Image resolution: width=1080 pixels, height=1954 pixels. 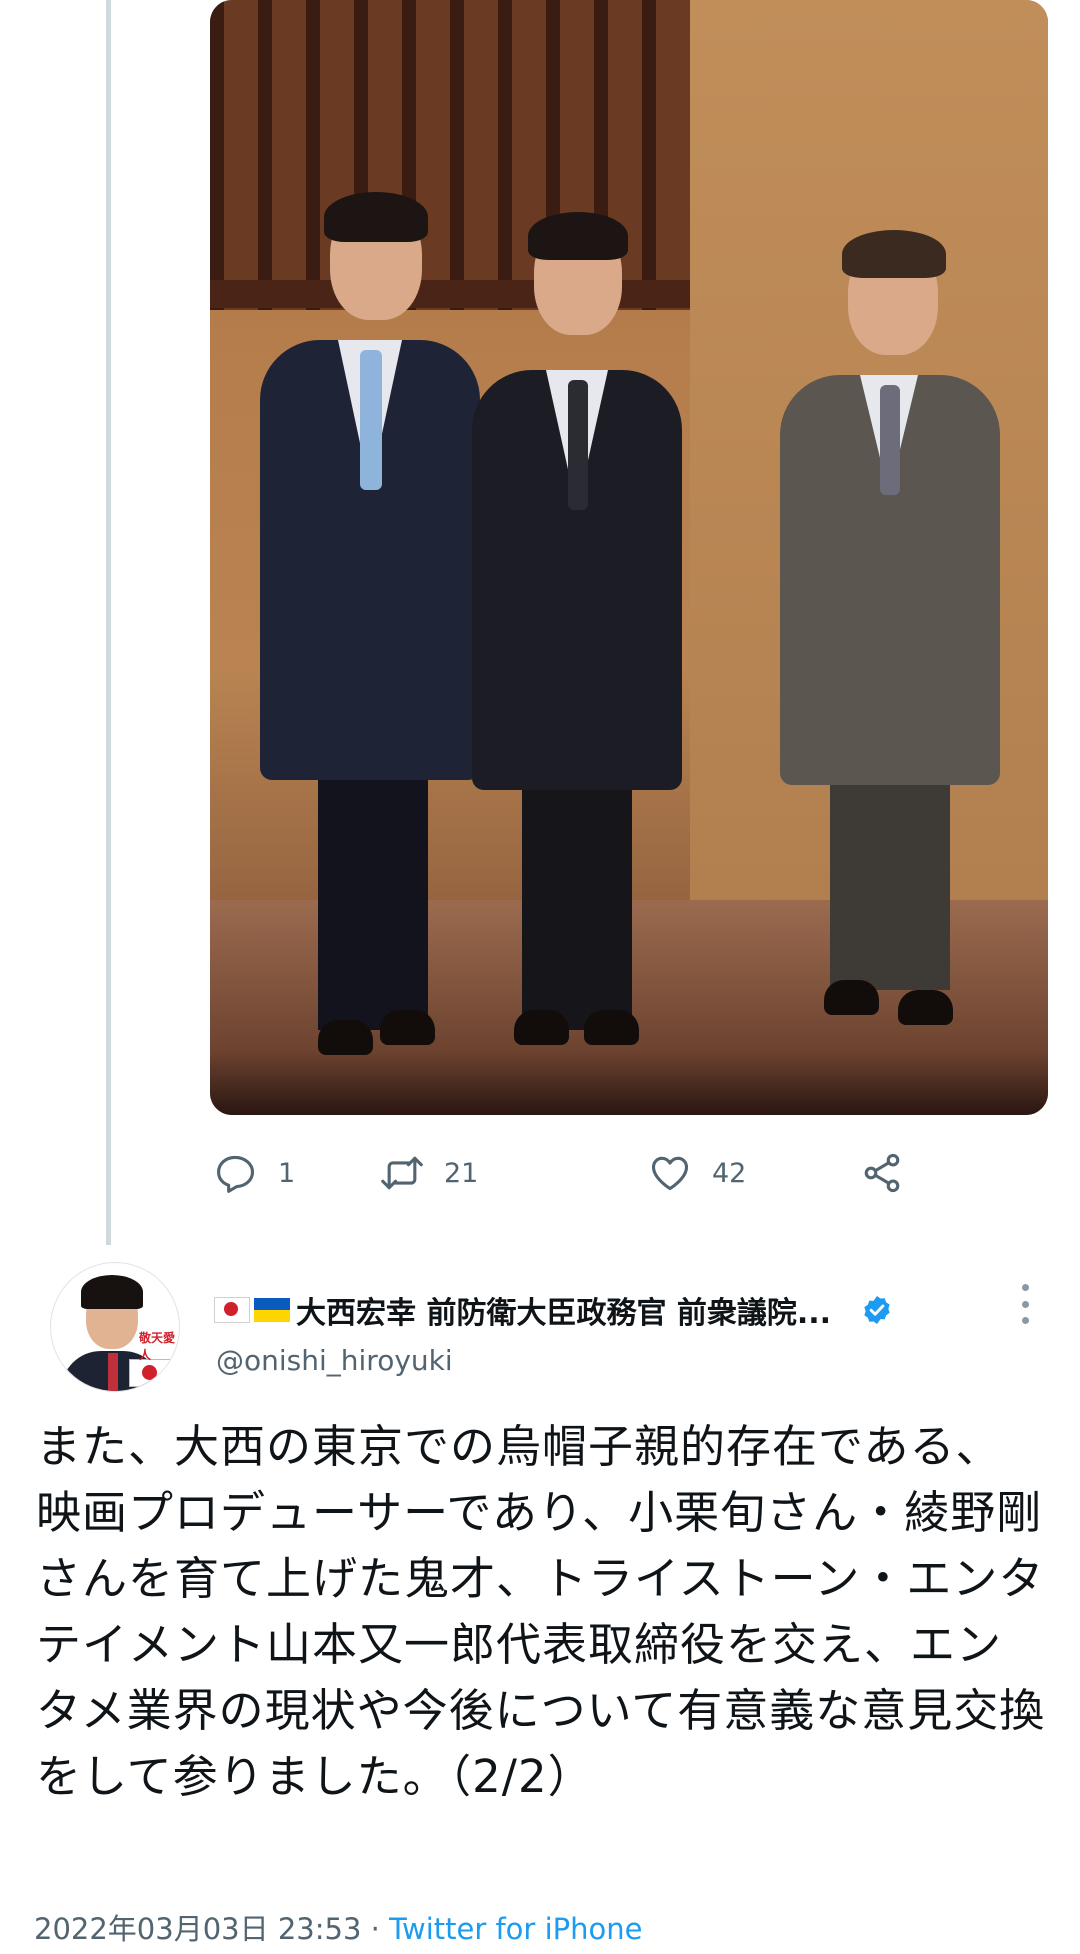 What do you see at coordinates (890, 645) in the screenshot?
I see `person-right` at bounding box center [890, 645].